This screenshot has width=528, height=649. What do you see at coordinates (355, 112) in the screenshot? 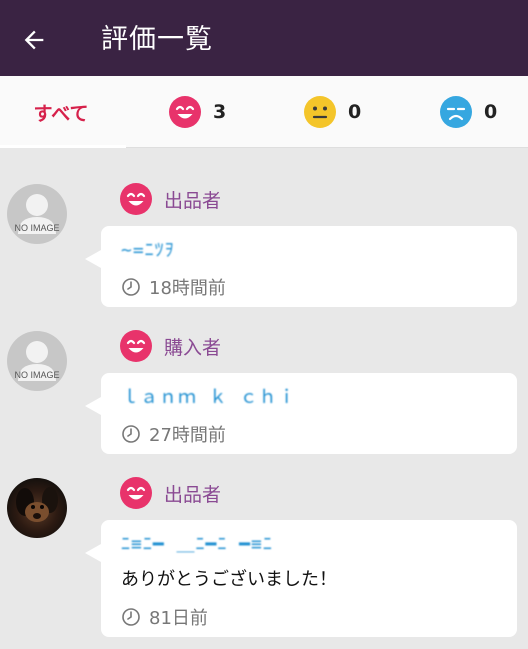
I see `normal-count: 0` at bounding box center [355, 112].